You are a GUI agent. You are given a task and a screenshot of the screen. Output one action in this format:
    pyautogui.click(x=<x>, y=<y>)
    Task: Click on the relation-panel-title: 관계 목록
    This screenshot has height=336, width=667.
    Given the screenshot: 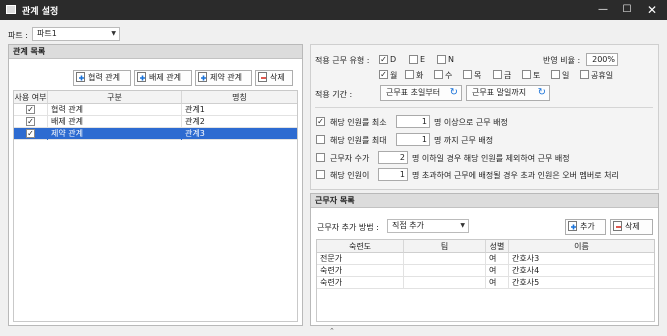 What is the action you would take?
    pyautogui.click(x=155, y=52)
    